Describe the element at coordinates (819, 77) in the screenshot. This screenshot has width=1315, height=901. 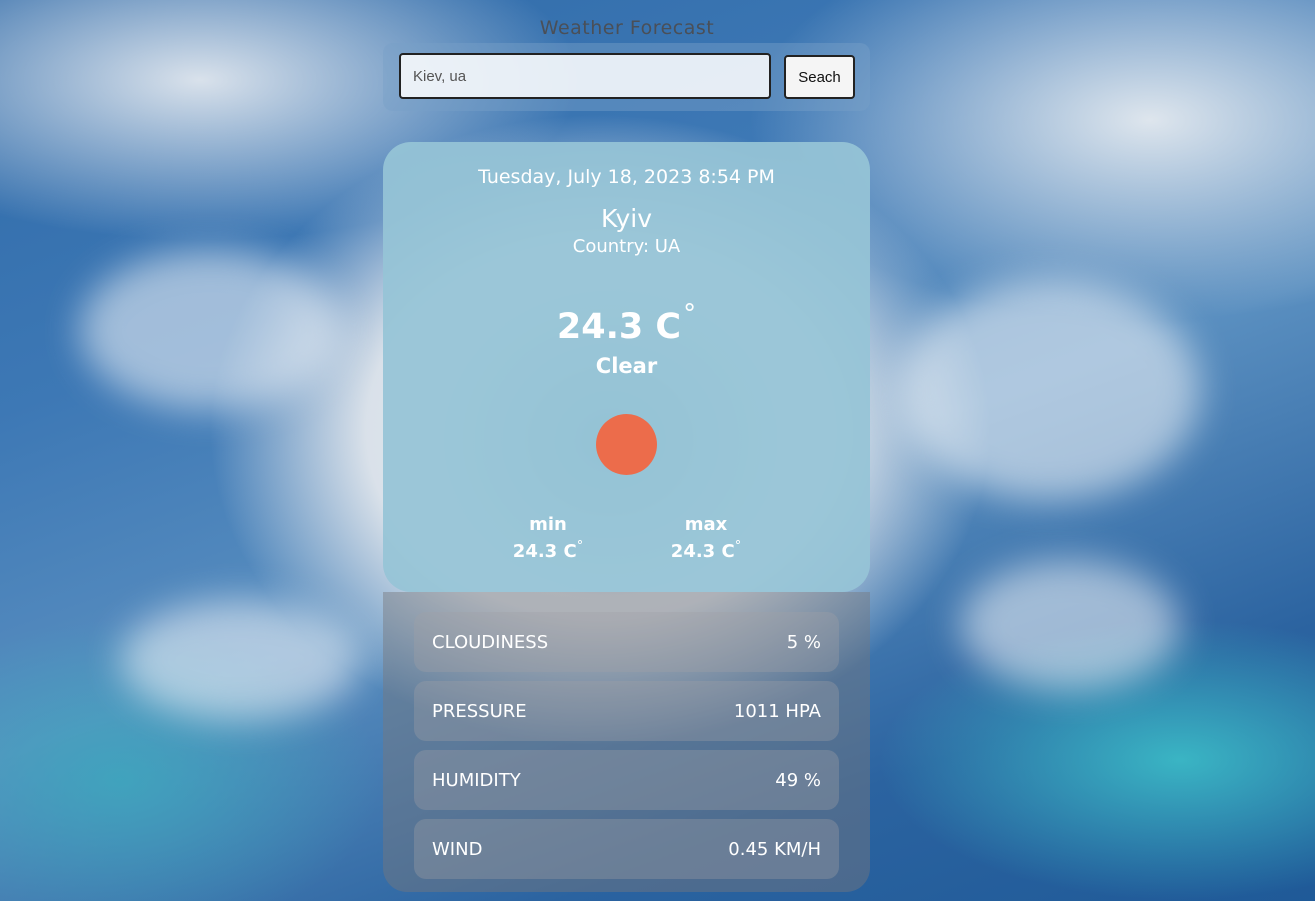
I see `search-button: Seach` at that location.